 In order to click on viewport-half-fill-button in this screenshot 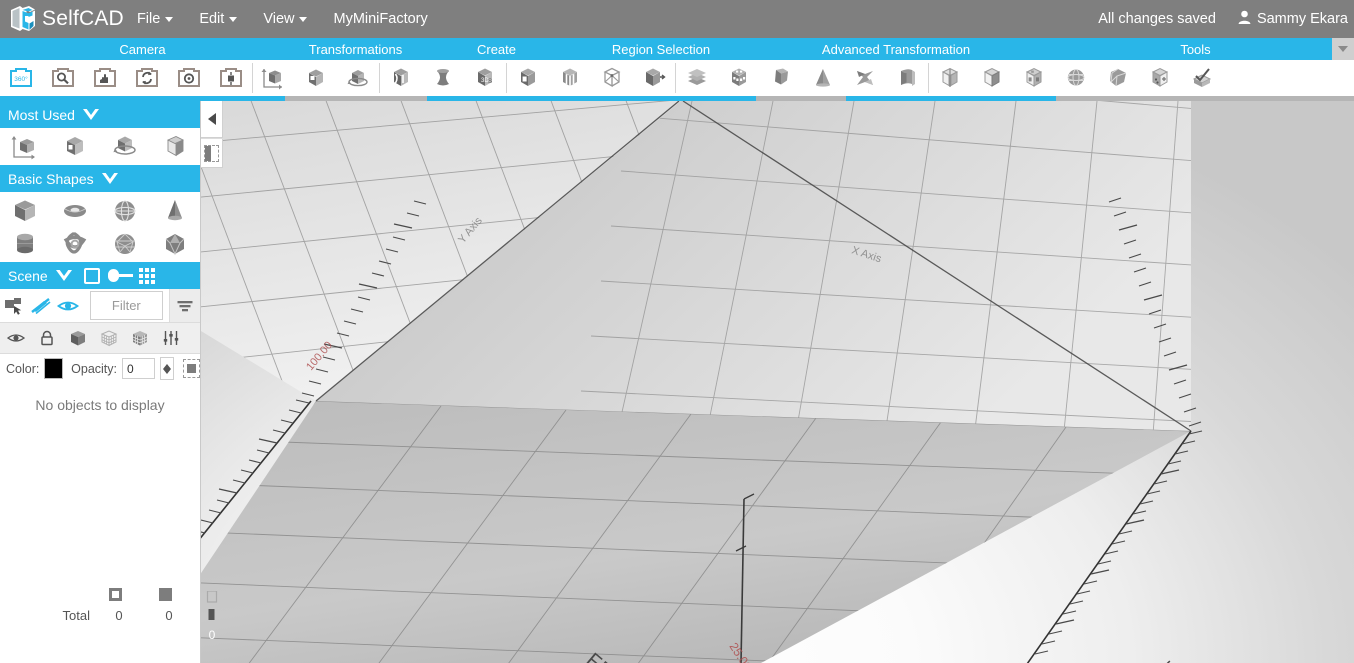, I will do `click(212, 153)`.